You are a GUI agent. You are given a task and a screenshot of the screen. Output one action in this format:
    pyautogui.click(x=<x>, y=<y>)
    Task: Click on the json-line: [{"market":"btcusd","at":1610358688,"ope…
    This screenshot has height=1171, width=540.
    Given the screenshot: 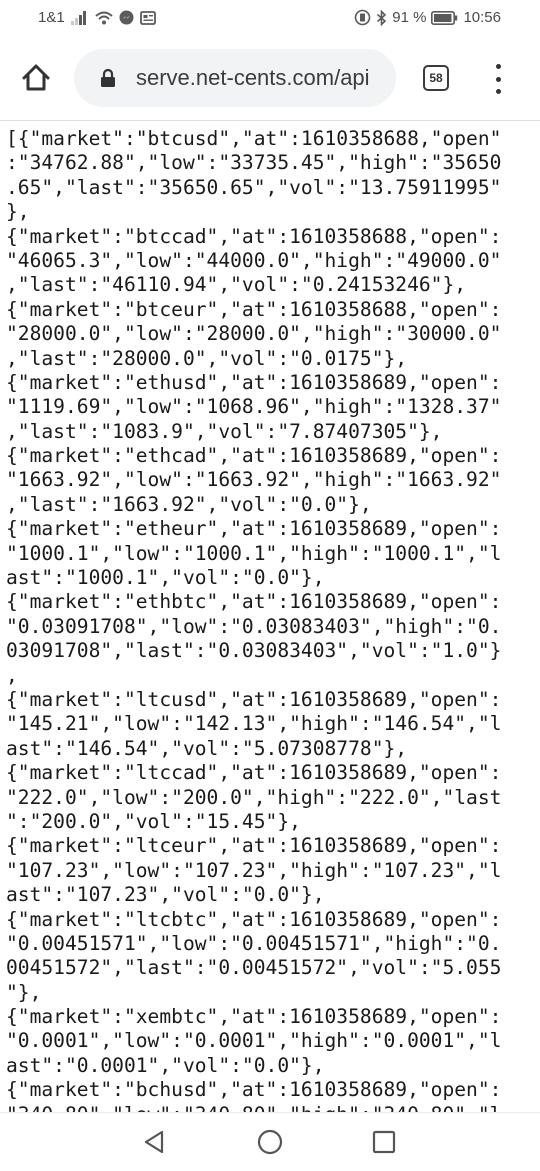 What is the action you would take?
    pyautogui.click(x=254, y=138)
    